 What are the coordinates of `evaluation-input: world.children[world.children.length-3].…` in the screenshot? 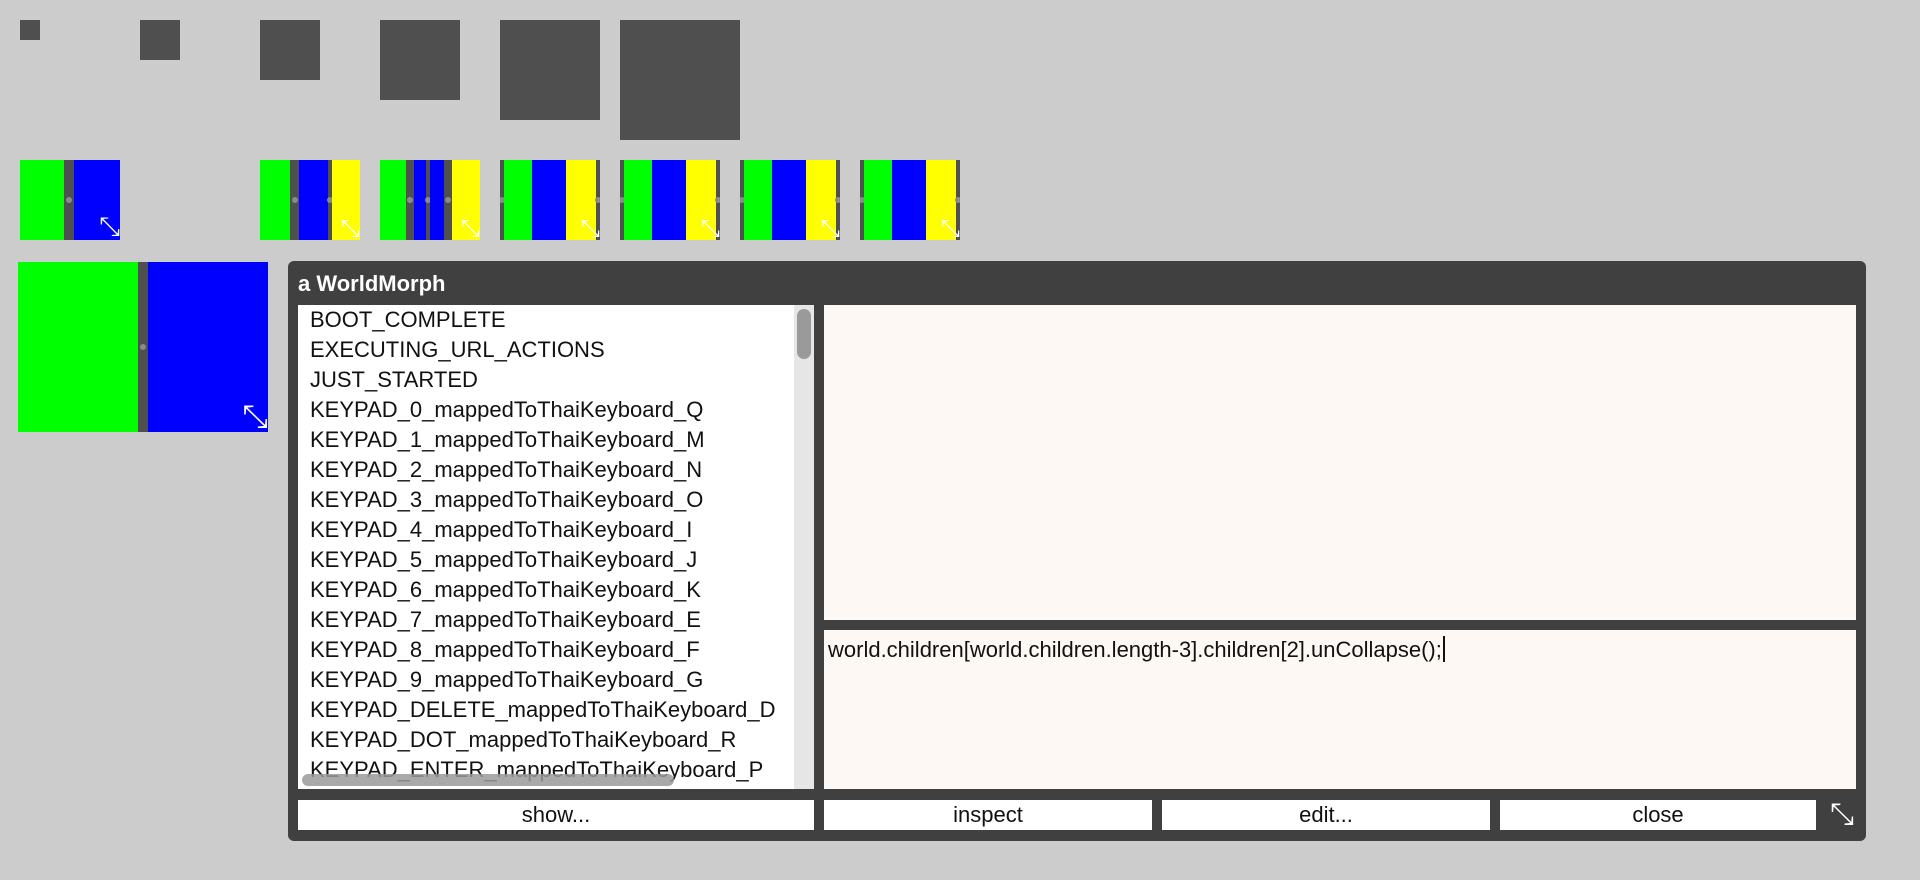 It's located at (1136, 649).